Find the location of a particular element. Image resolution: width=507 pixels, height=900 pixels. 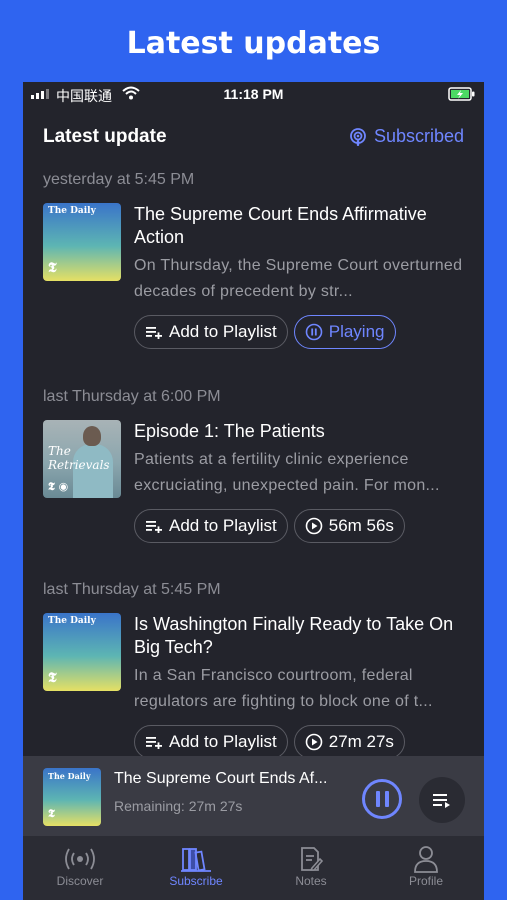

playing-button: Playing is located at coordinates (344, 332).